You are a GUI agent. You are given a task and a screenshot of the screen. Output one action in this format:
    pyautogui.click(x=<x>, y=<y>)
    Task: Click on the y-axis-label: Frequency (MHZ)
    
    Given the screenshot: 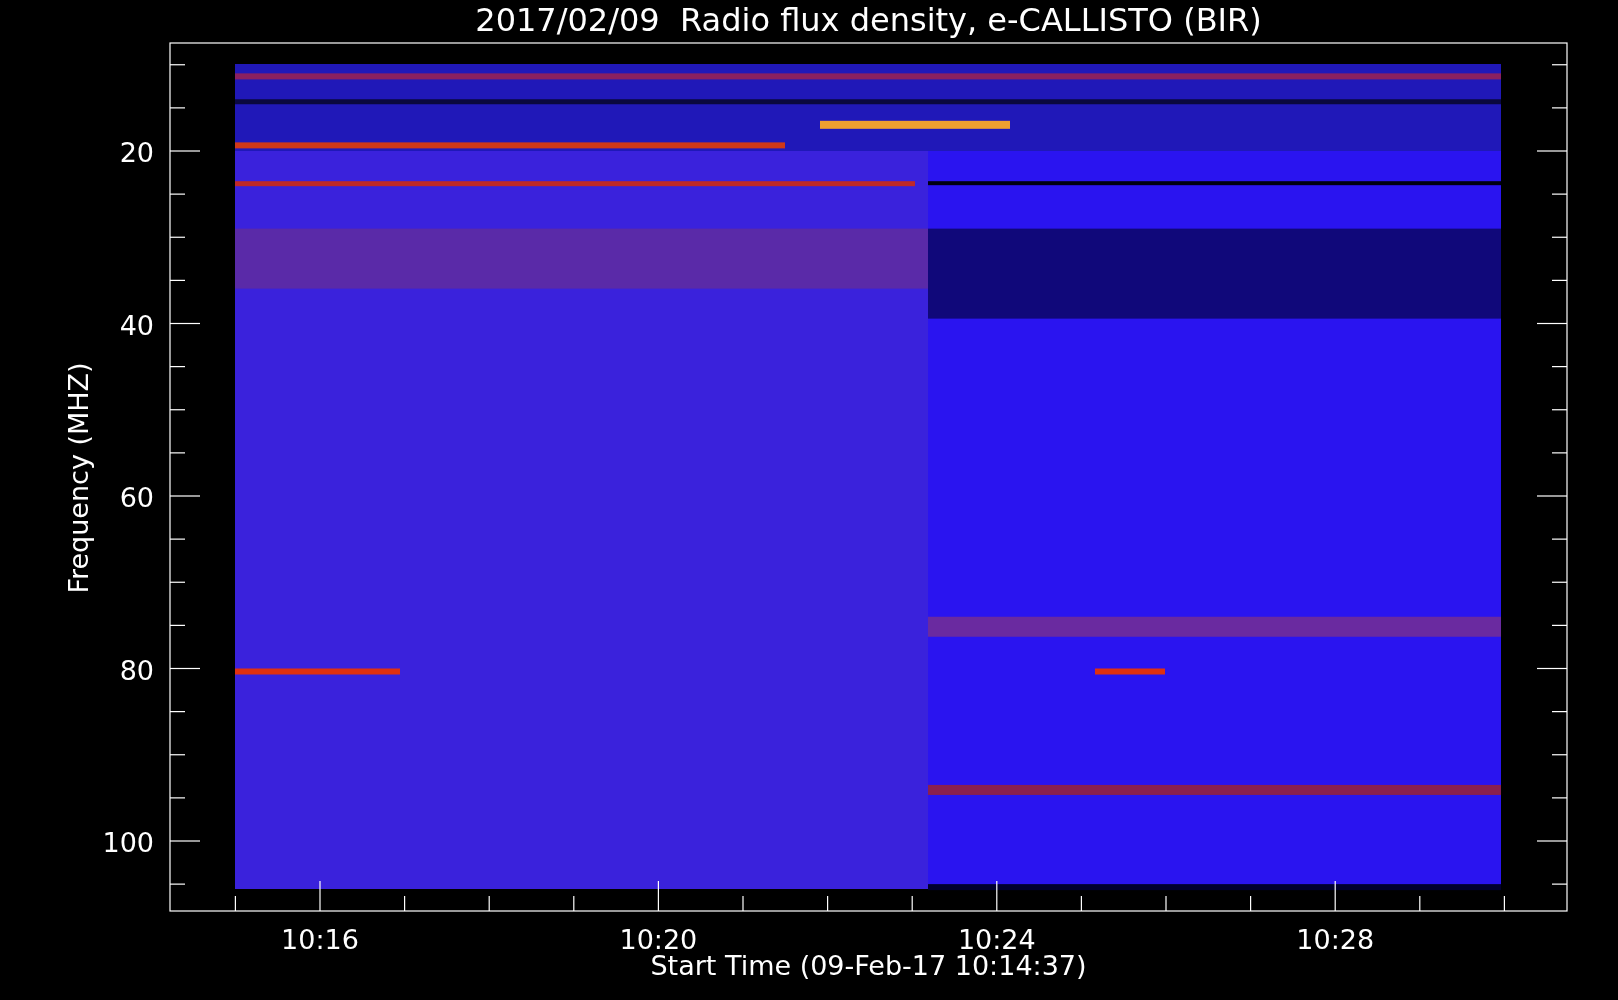 What is the action you would take?
    pyautogui.click(x=78, y=478)
    